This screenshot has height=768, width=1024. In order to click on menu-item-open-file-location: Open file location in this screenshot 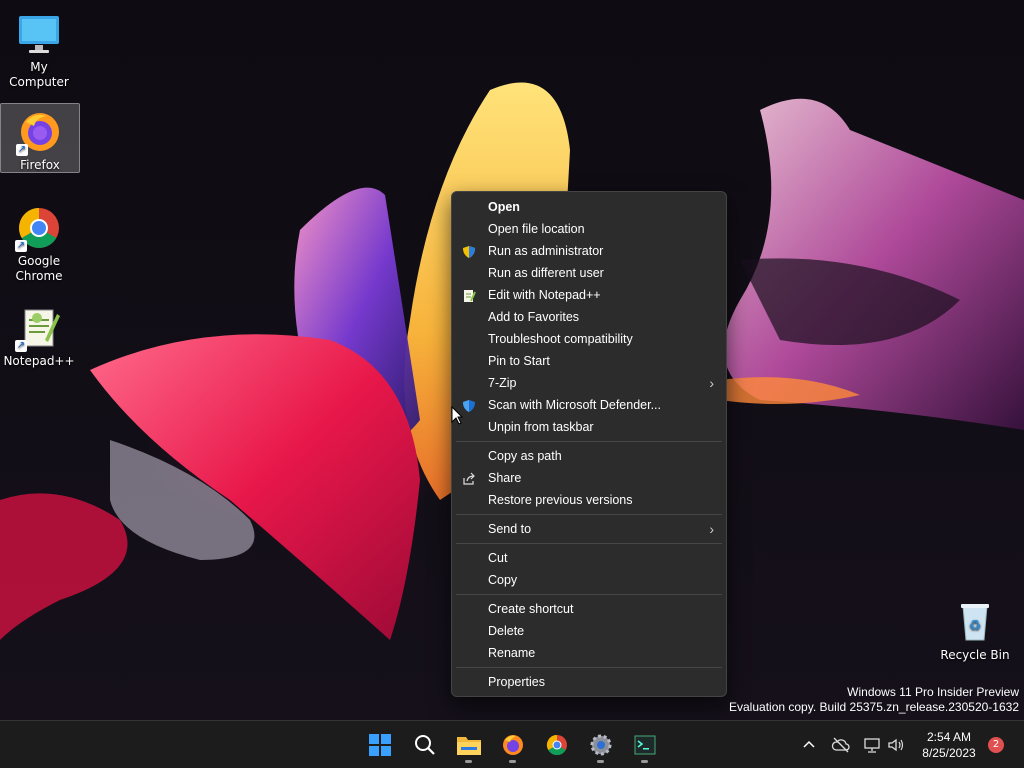, I will do `click(589, 229)`.